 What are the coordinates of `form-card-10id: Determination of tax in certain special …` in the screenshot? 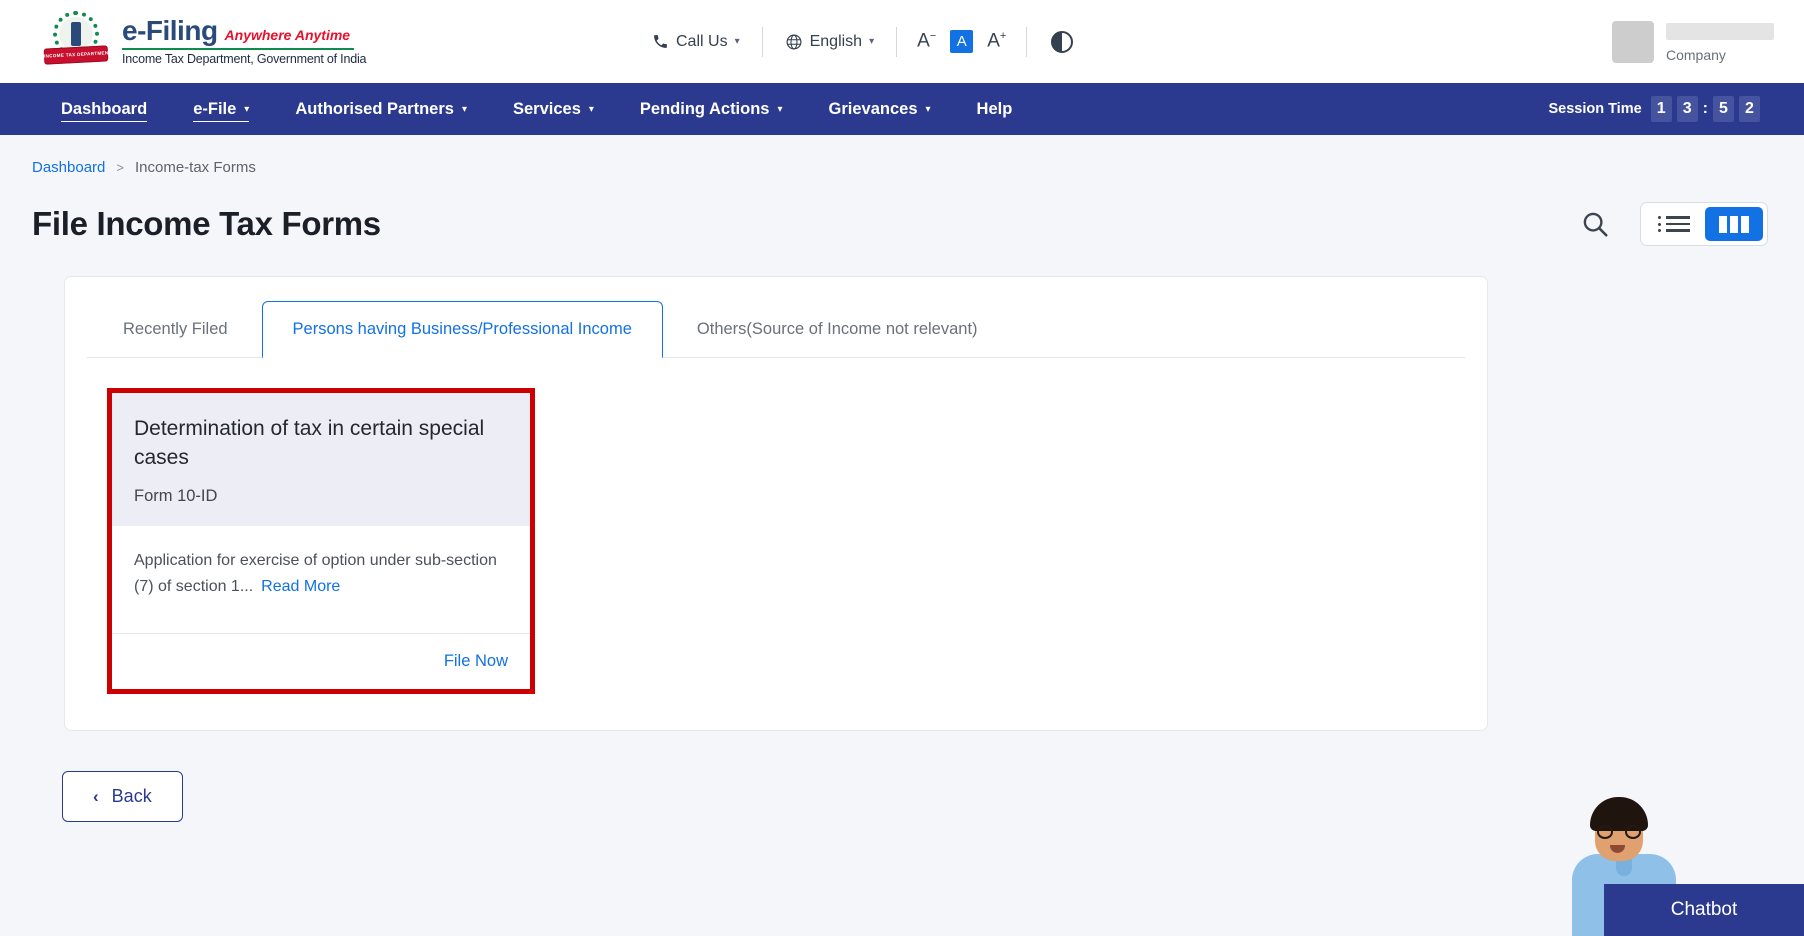 It's located at (321, 541).